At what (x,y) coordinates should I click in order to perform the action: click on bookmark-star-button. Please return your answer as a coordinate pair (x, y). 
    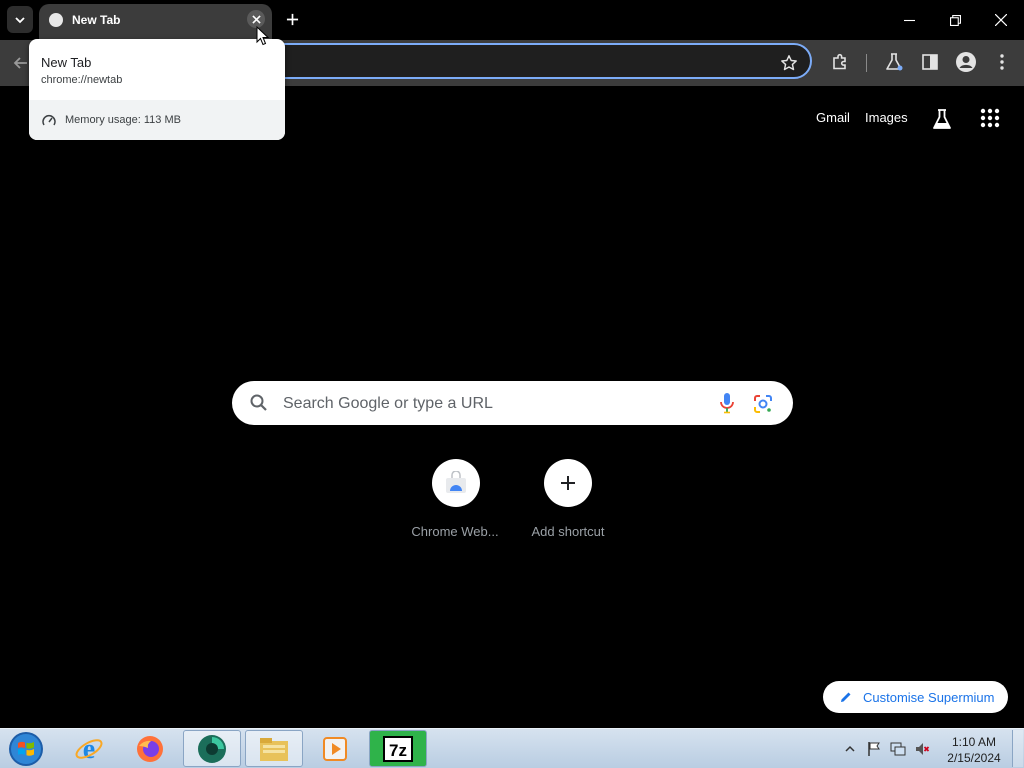
    Looking at the image, I should click on (789, 63).